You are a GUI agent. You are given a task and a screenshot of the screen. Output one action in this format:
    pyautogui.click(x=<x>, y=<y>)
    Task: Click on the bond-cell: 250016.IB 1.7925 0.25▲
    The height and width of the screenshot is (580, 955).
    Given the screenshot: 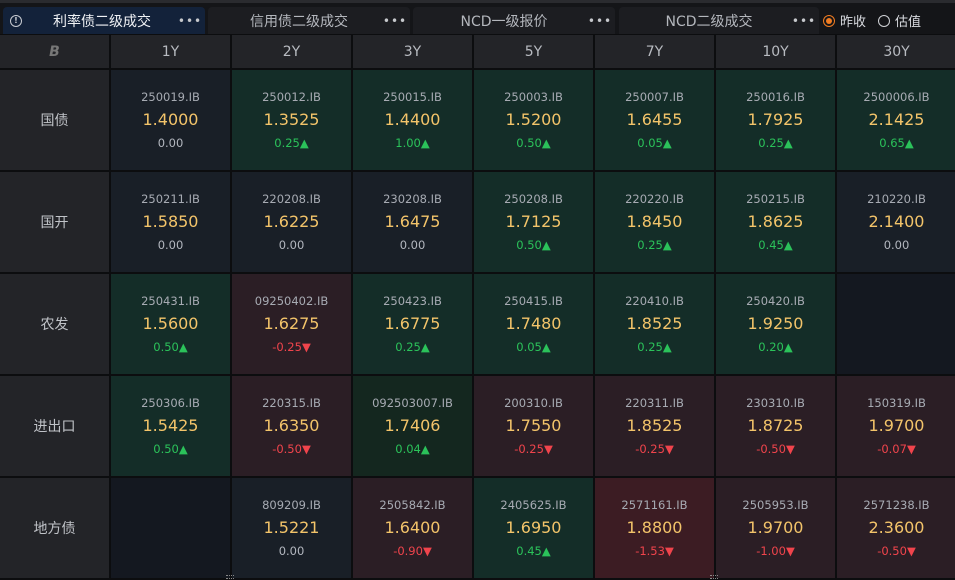 What is the action you would take?
    pyautogui.click(x=775, y=120)
    